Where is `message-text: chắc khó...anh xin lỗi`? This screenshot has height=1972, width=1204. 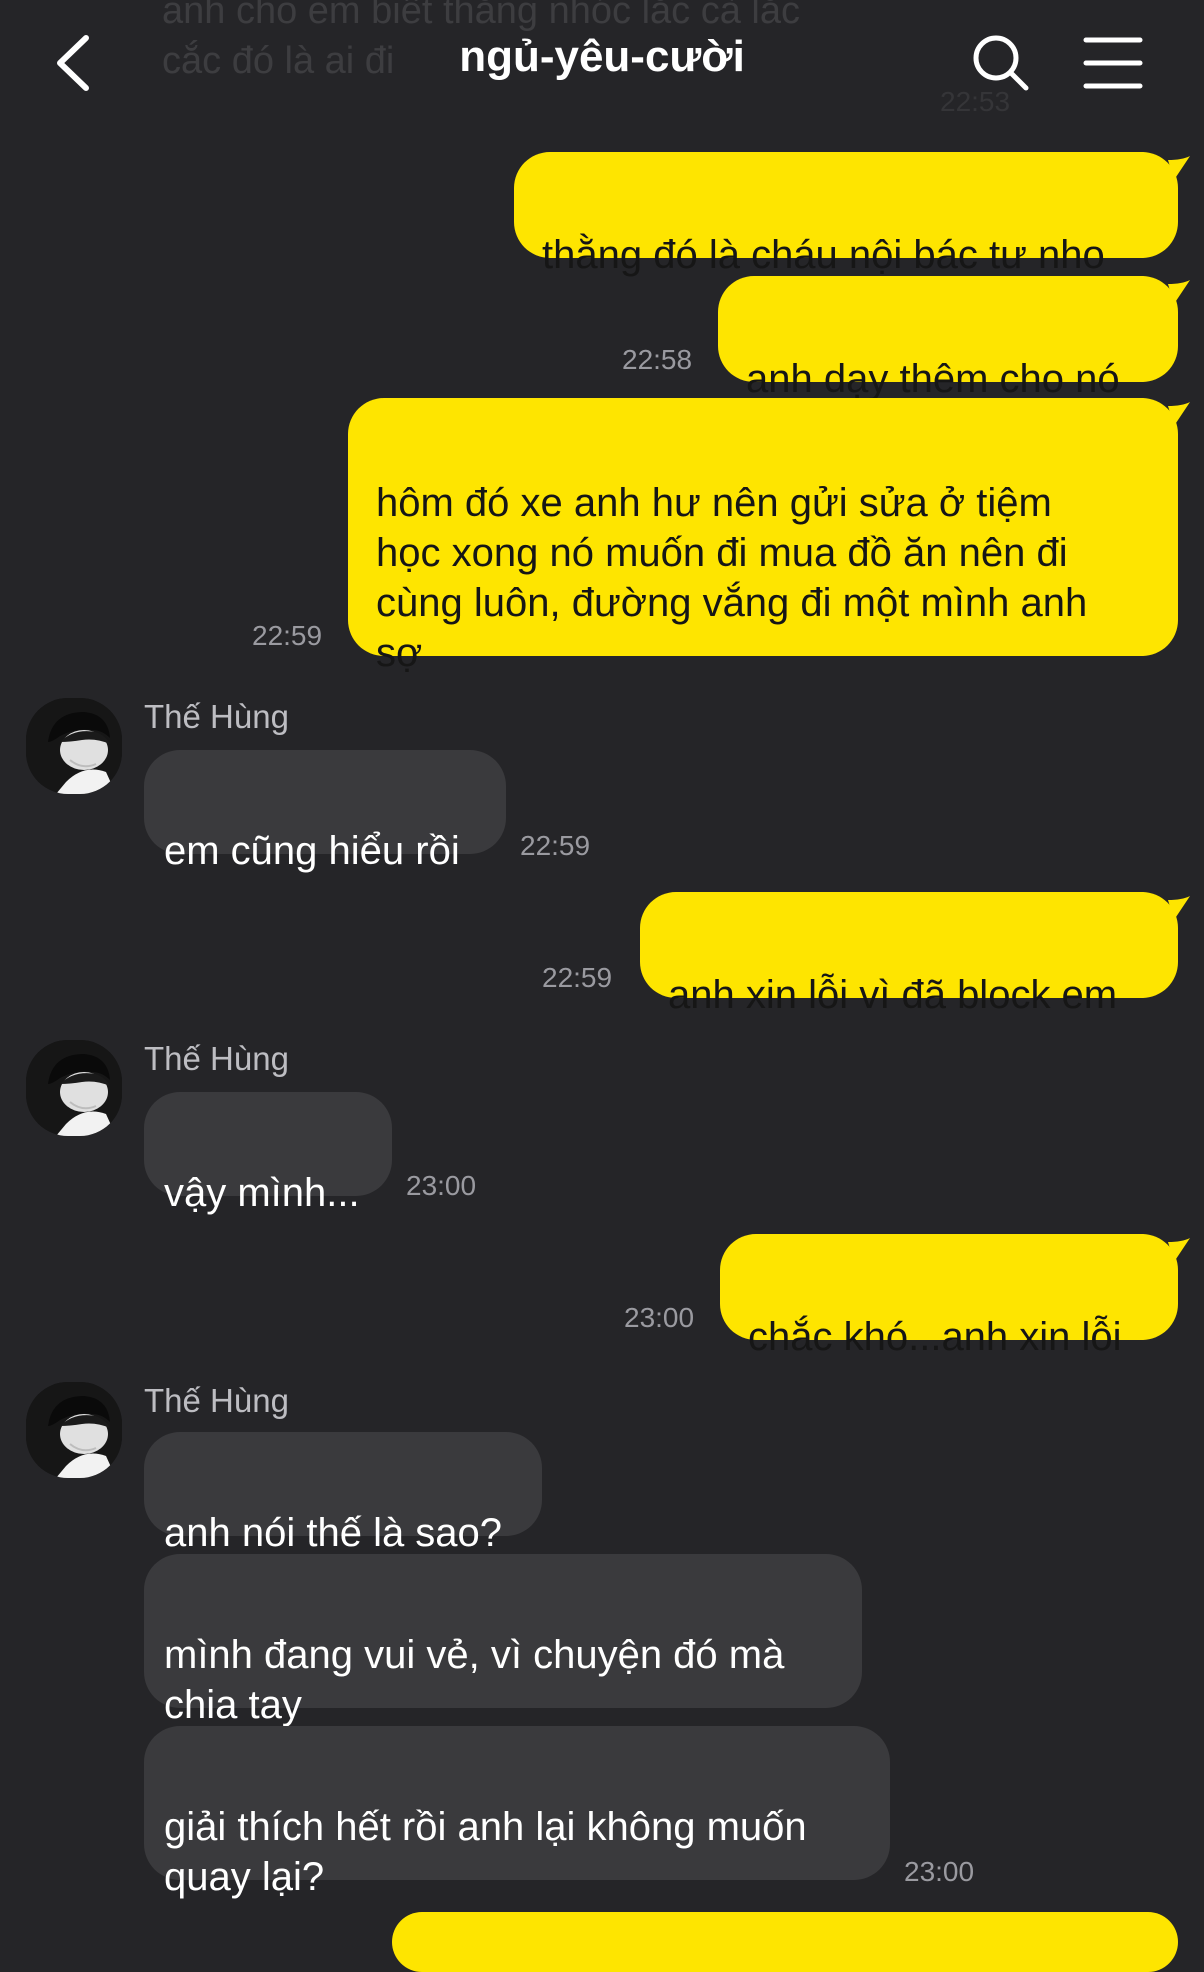 message-text: chắc khó...anh xin lỗi is located at coordinates (935, 1337).